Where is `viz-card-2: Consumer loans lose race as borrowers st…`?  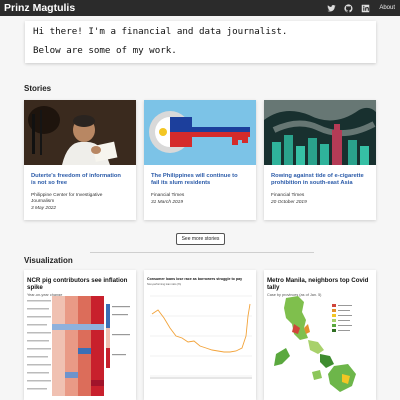 viz-card-2: Consumer loans lose race as borrowers st… is located at coordinates (200, 335).